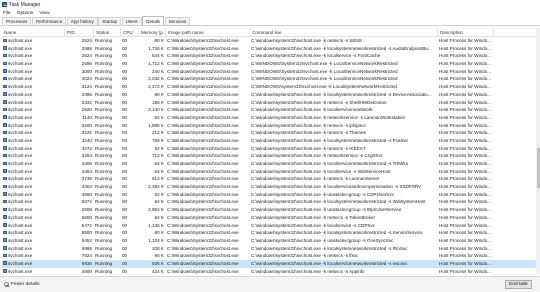 The width and height of the screenshot is (540, 292). I want to click on column-header-pid: PID, so click(79, 32).